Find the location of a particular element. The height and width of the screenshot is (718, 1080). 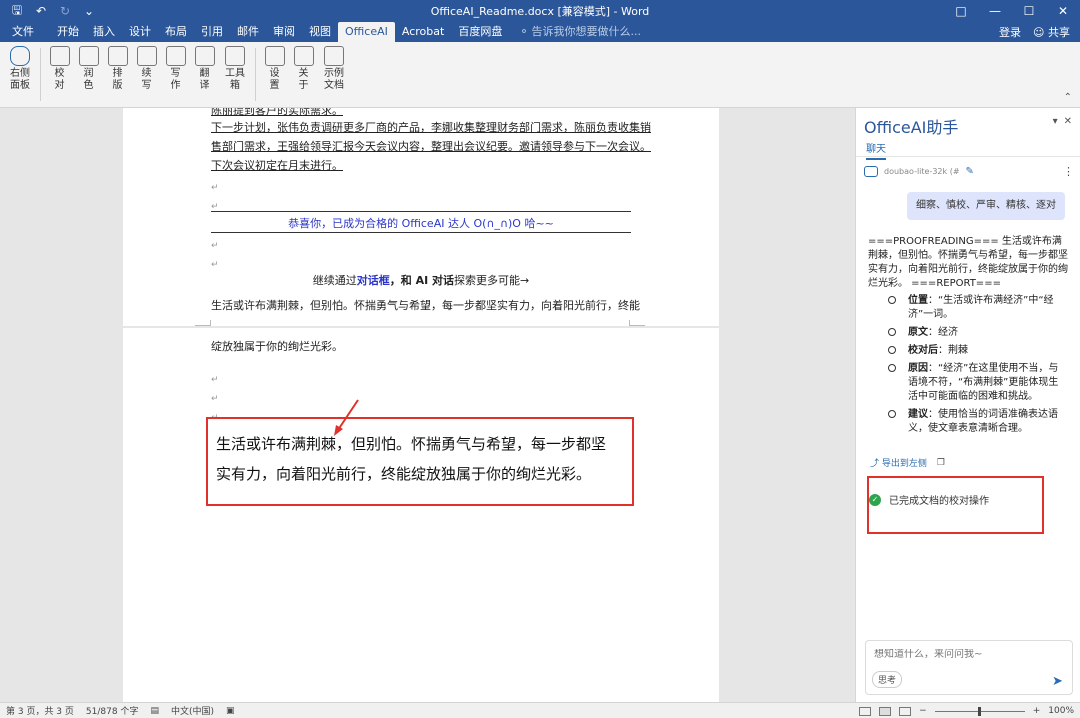

tab-home: 开始 is located at coordinates (68, 32).